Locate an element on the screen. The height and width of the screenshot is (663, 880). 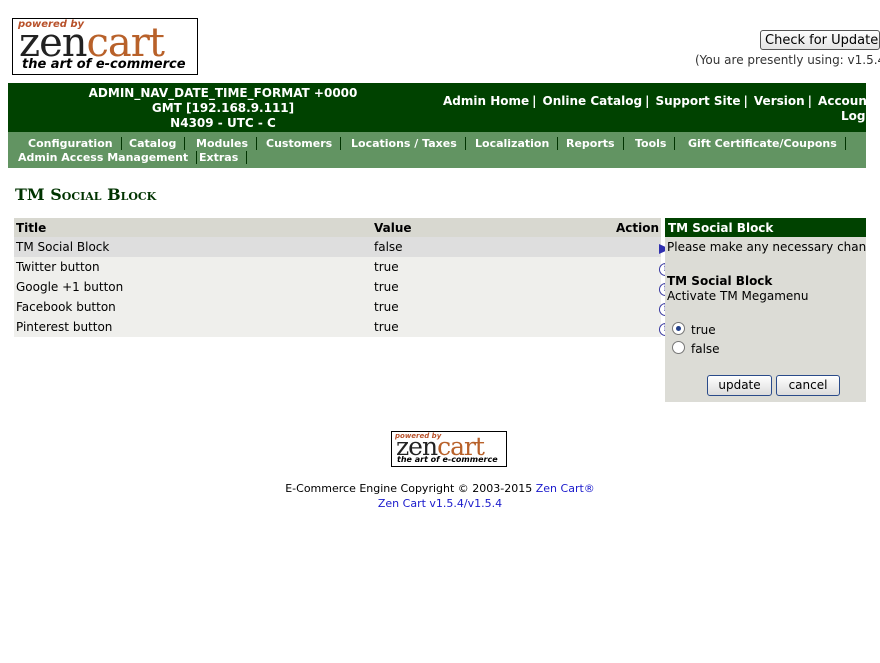
edit-box-heading: TM Social Block is located at coordinates (765, 227).